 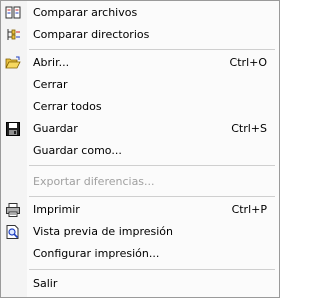 I want to click on menu-item-print-preview: Vista previa de impresión, so click(x=140, y=232).